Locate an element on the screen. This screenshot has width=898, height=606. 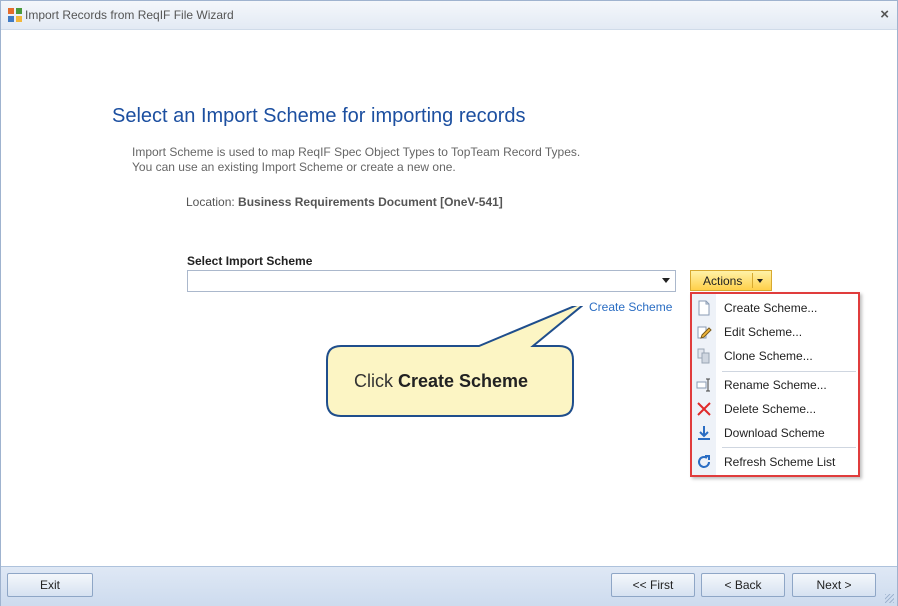
create-scheme-link: Create Scheme is located at coordinates (630, 307).